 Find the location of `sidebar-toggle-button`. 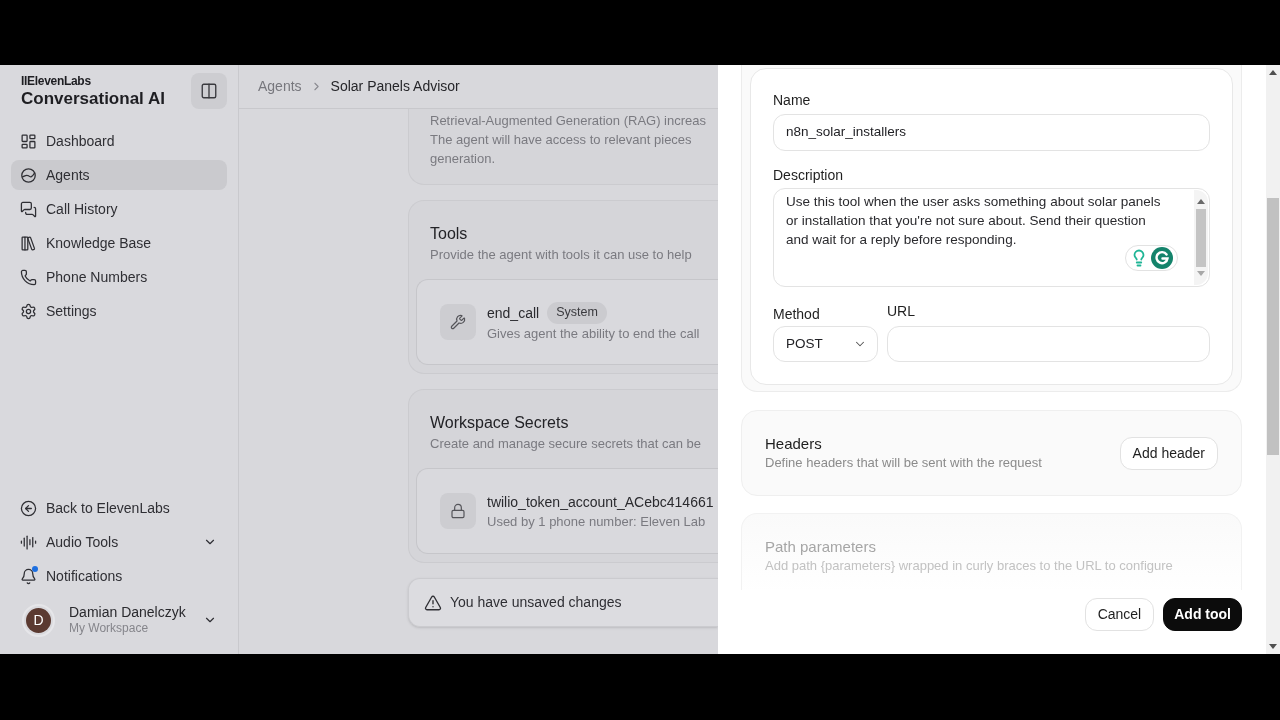

sidebar-toggle-button is located at coordinates (209, 91).